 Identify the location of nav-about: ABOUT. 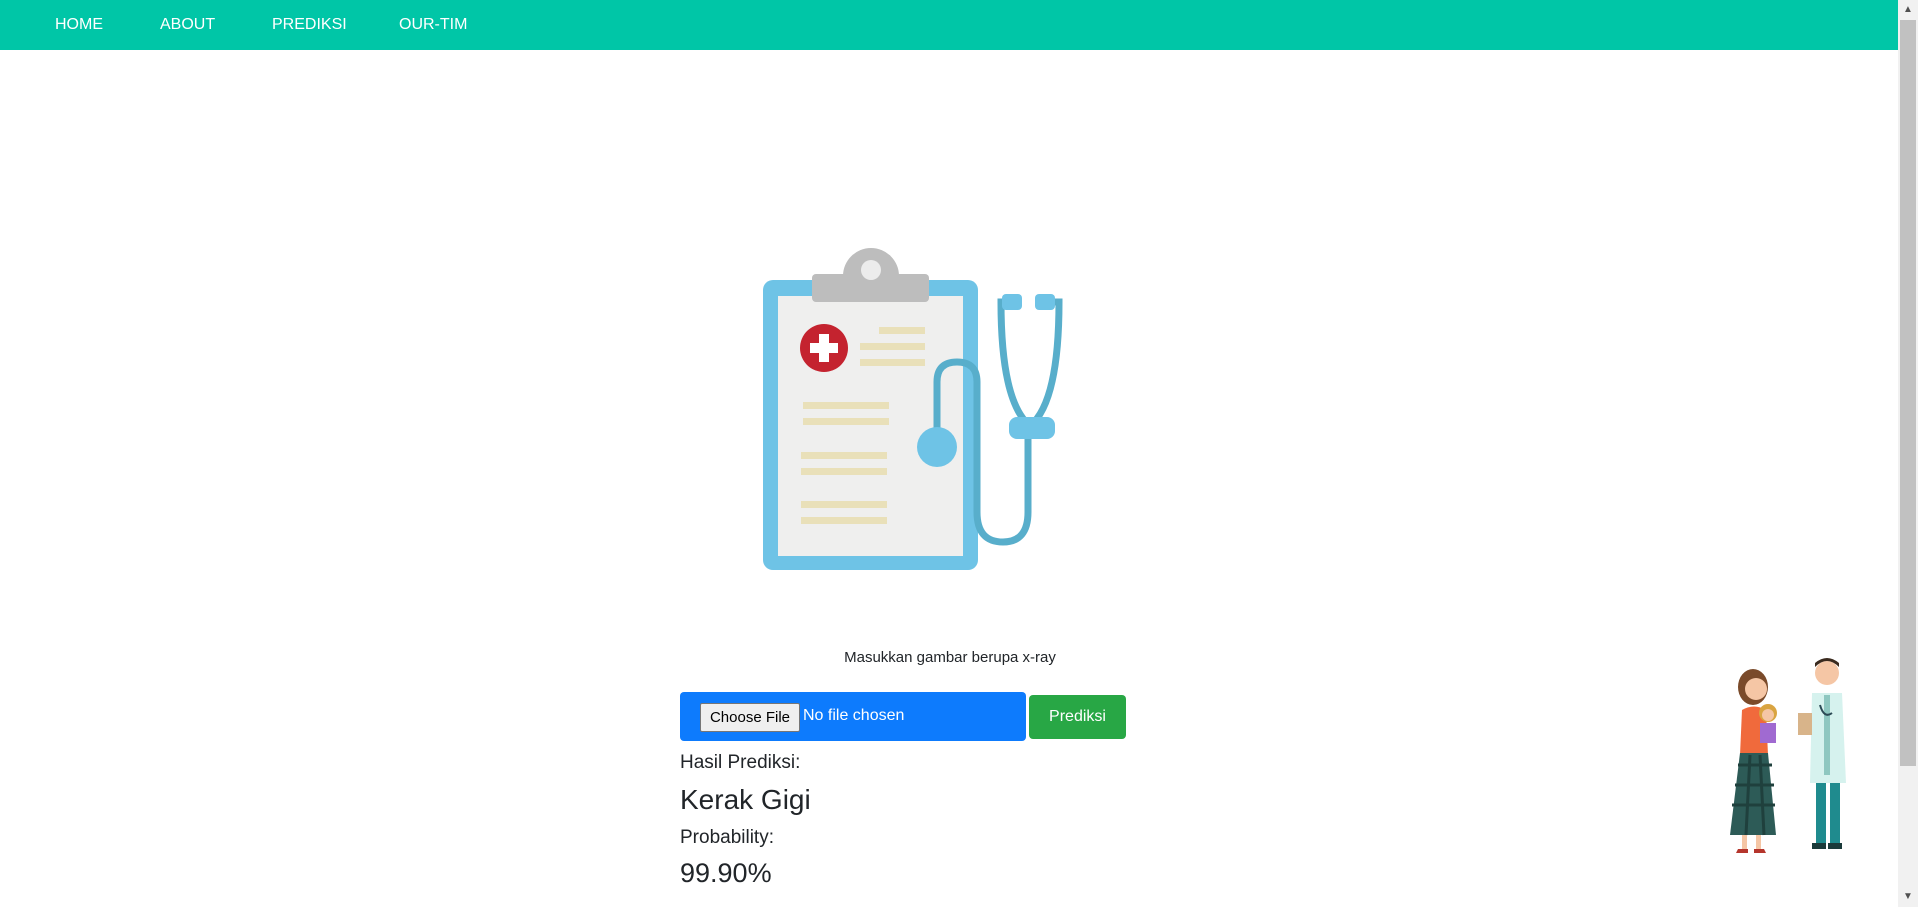
(187, 25).